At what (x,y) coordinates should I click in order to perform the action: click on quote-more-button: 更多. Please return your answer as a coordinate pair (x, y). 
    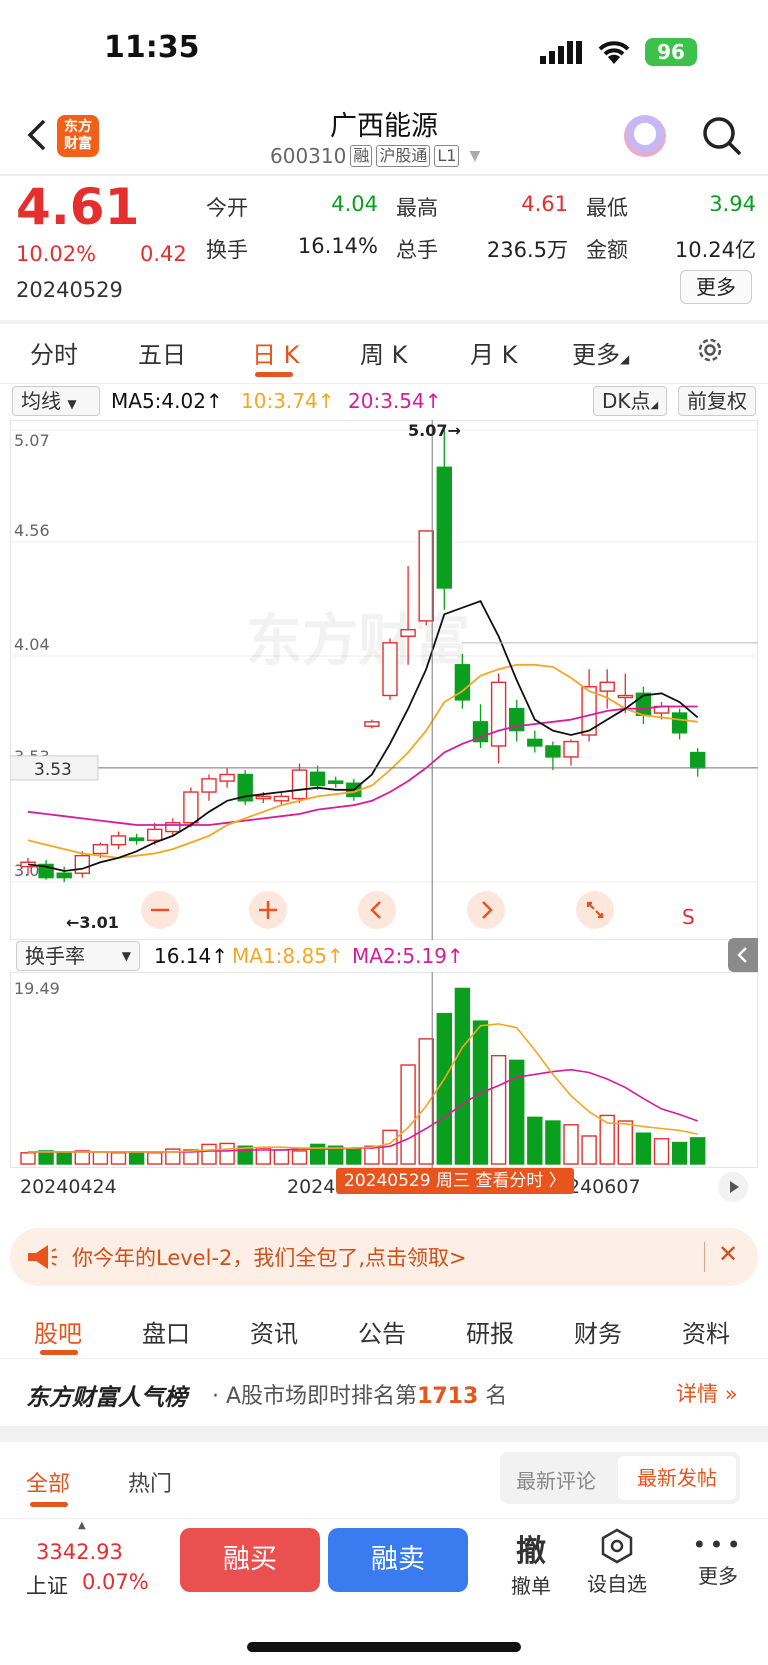
    Looking at the image, I should click on (716, 287).